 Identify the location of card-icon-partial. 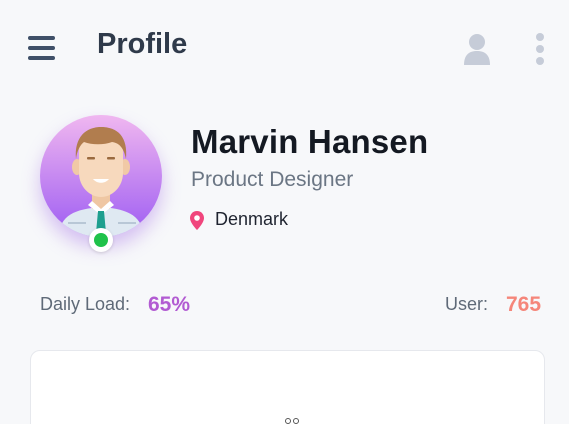
(293, 421).